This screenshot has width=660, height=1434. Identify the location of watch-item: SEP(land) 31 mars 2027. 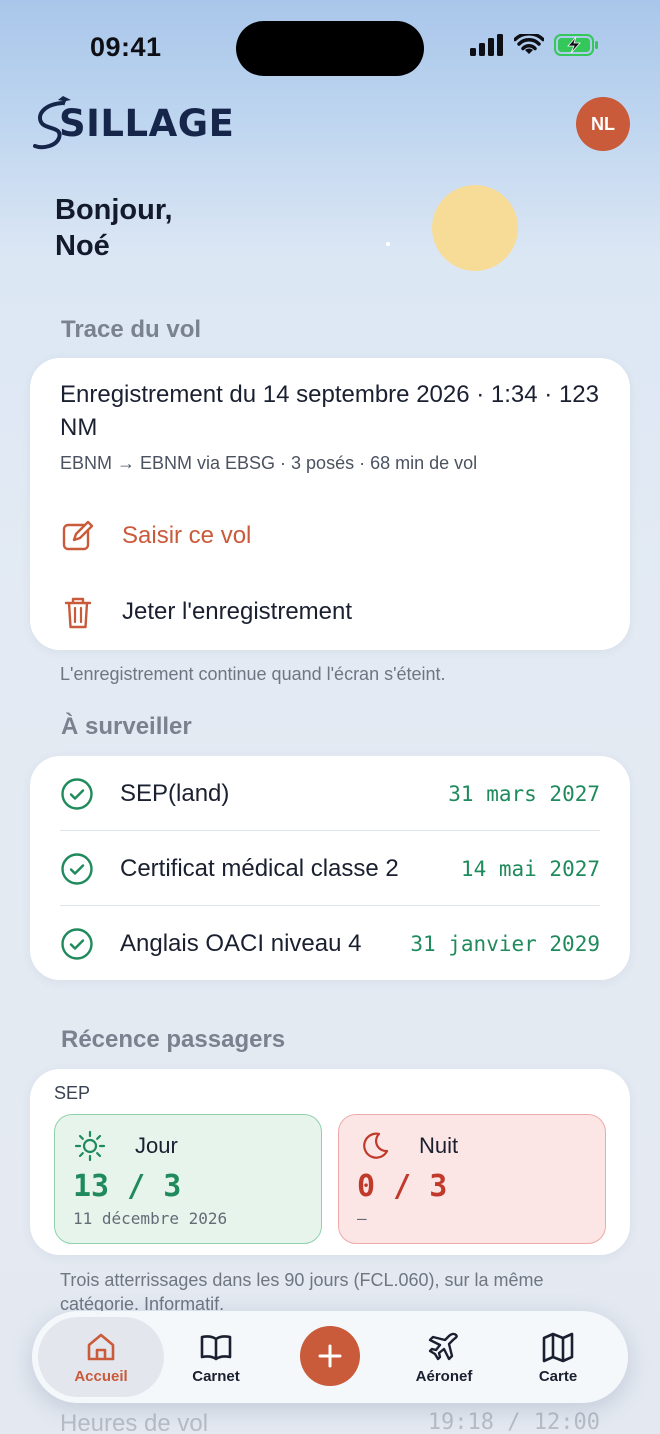
(330, 793).